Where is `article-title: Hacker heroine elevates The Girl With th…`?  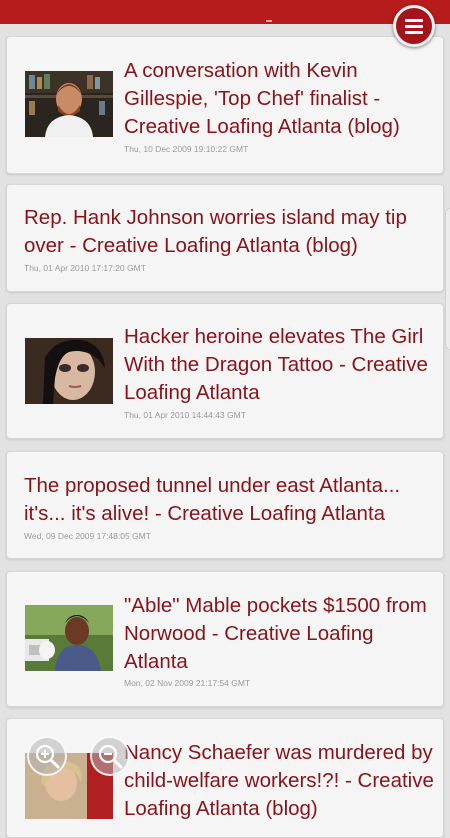 article-title: Hacker heroine elevates The Girl With th… is located at coordinates (279, 365).